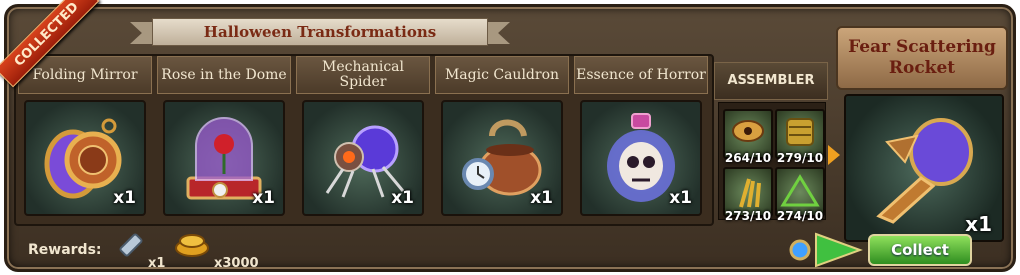 Image resolution: width=1020 pixels, height=275 pixels. I want to click on result-panel: Fear Scattering Rocket x1, so click(922, 134).